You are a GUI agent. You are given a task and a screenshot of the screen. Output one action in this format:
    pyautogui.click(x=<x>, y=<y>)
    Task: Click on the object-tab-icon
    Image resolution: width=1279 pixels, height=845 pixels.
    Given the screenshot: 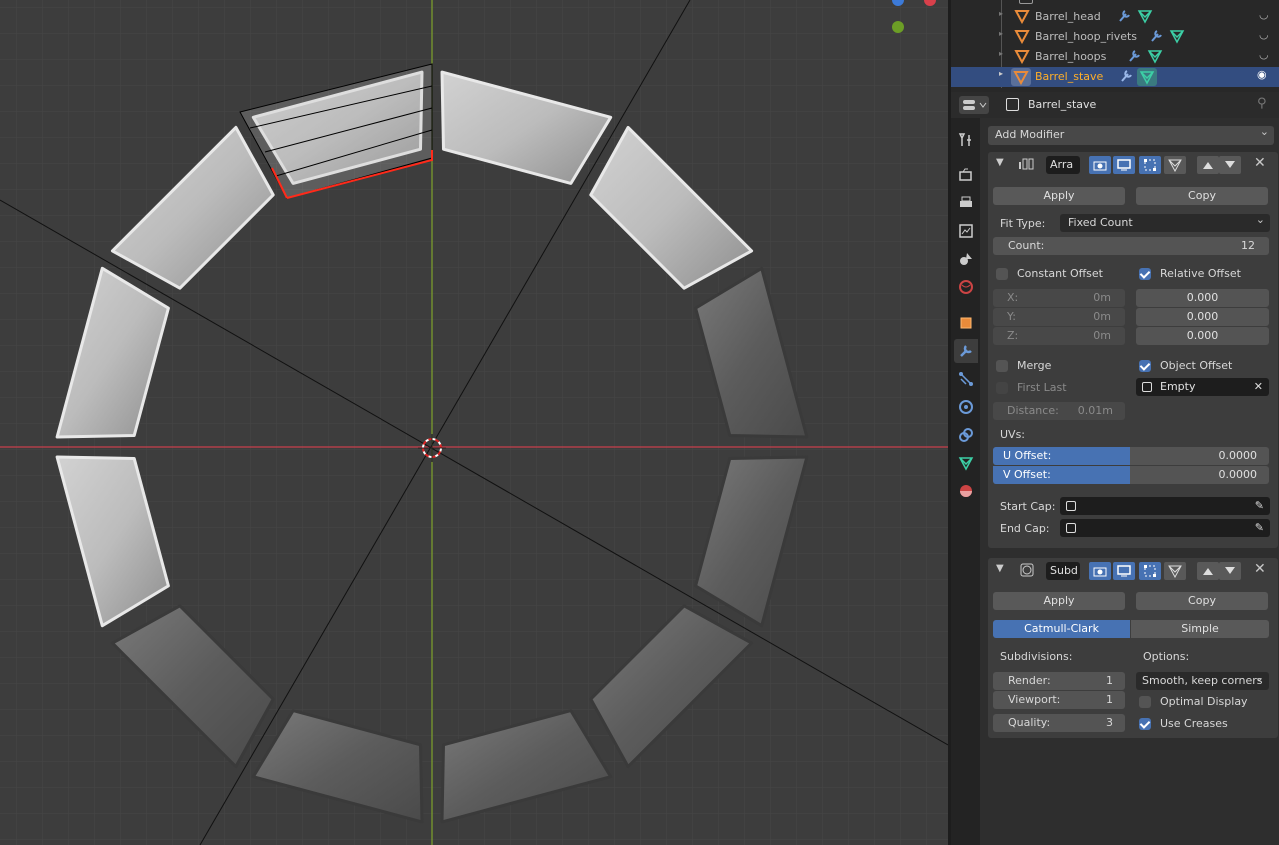 What is the action you would take?
    pyautogui.click(x=966, y=323)
    